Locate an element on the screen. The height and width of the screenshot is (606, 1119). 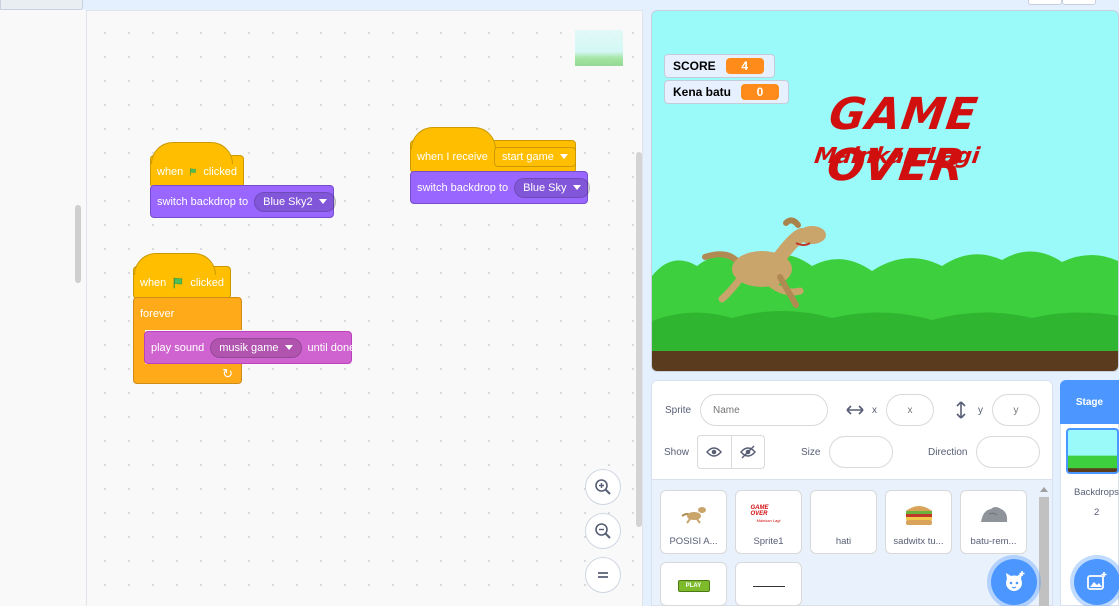
sprite-tile: GAME OVER Mainkan Lagi Sprite1 is located at coordinates (768, 522).